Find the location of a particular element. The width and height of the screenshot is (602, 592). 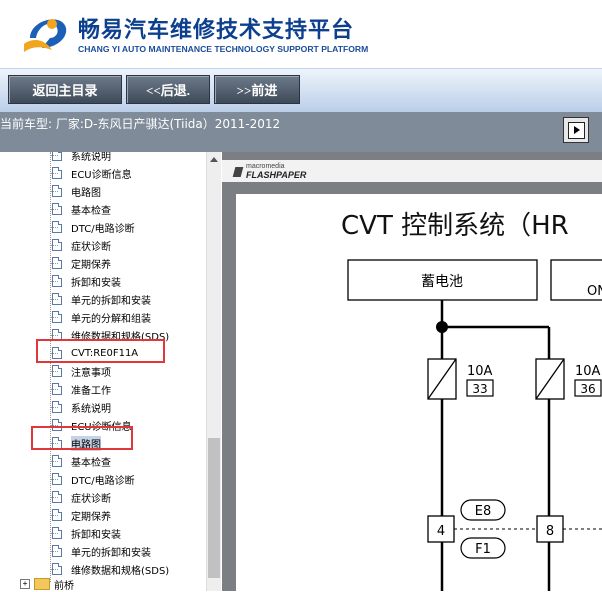

tree-item: 电路图 is located at coordinates (76, 191).